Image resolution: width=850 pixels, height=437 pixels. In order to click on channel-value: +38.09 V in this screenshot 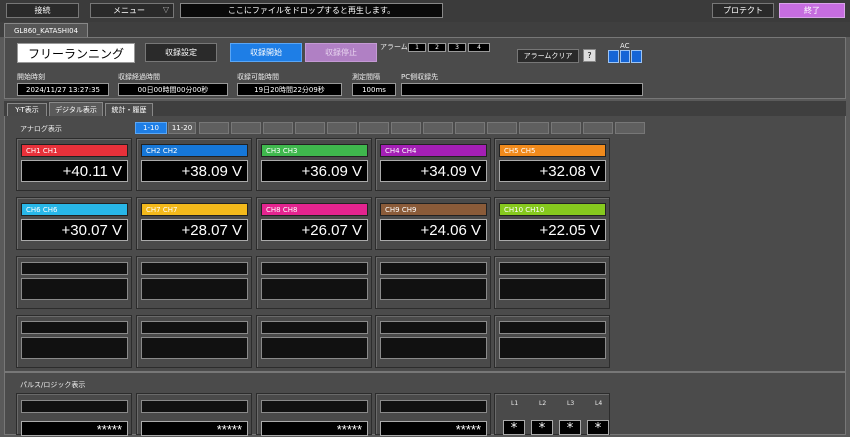, I will do `click(194, 171)`.